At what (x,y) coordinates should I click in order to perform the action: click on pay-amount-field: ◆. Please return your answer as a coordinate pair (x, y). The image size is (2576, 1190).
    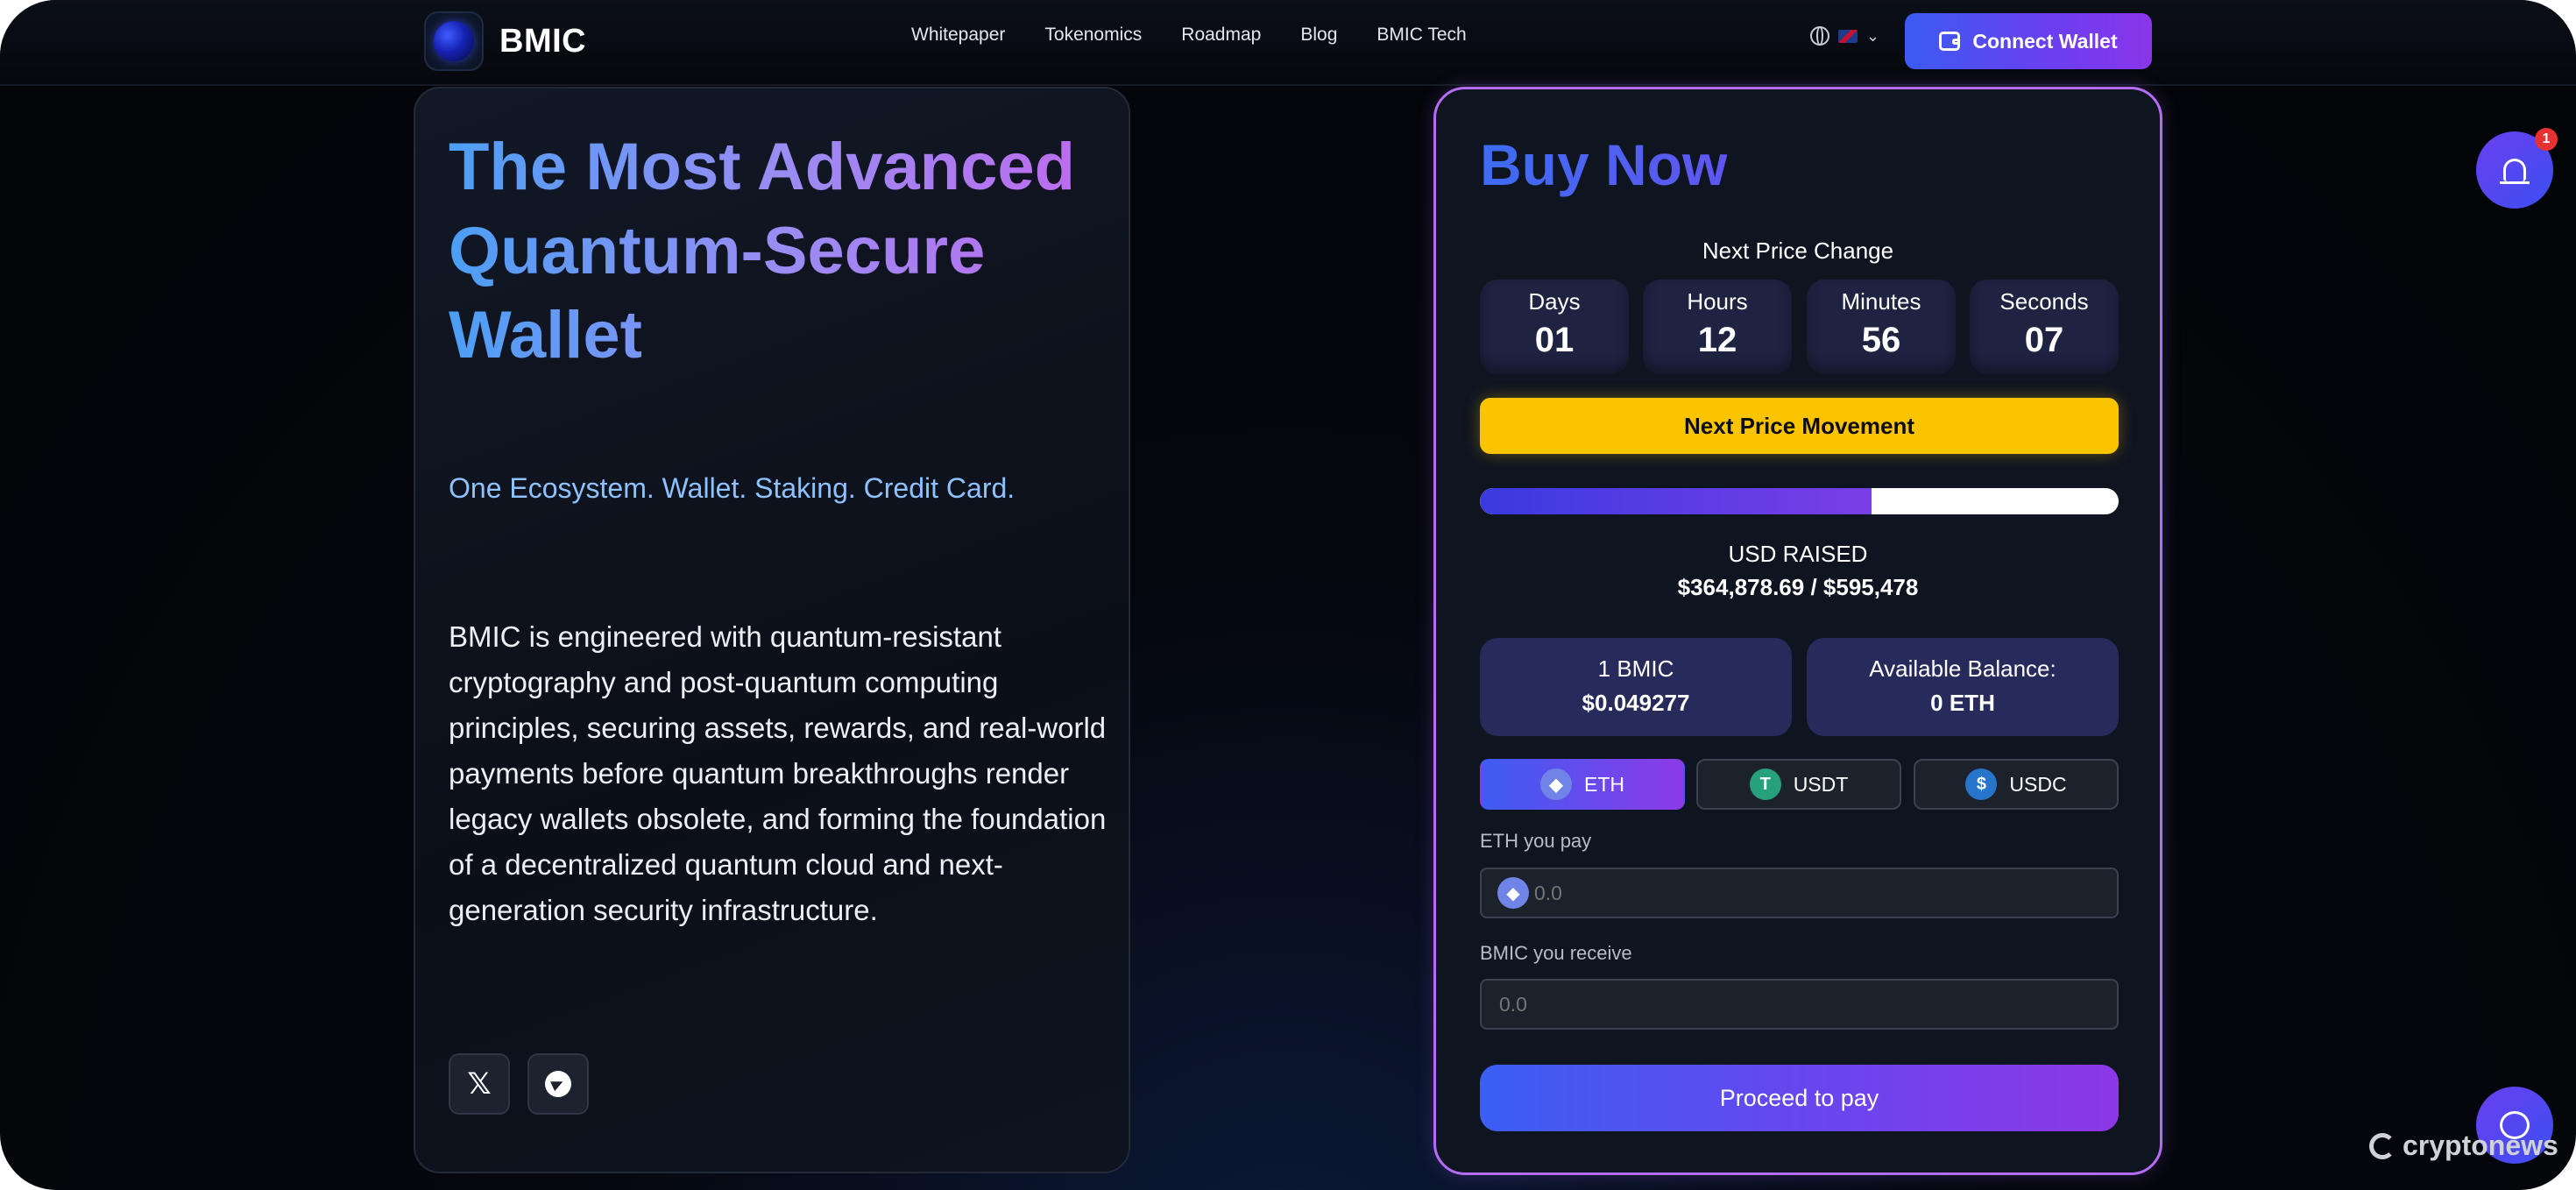
    Looking at the image, I should click on (1799, 893).